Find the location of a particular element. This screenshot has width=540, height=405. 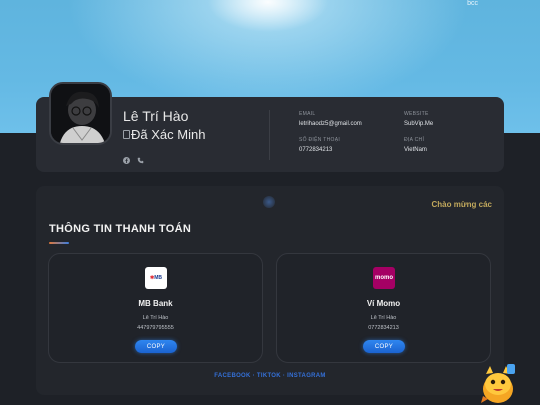

avatar is located at coordinates (80, 113).